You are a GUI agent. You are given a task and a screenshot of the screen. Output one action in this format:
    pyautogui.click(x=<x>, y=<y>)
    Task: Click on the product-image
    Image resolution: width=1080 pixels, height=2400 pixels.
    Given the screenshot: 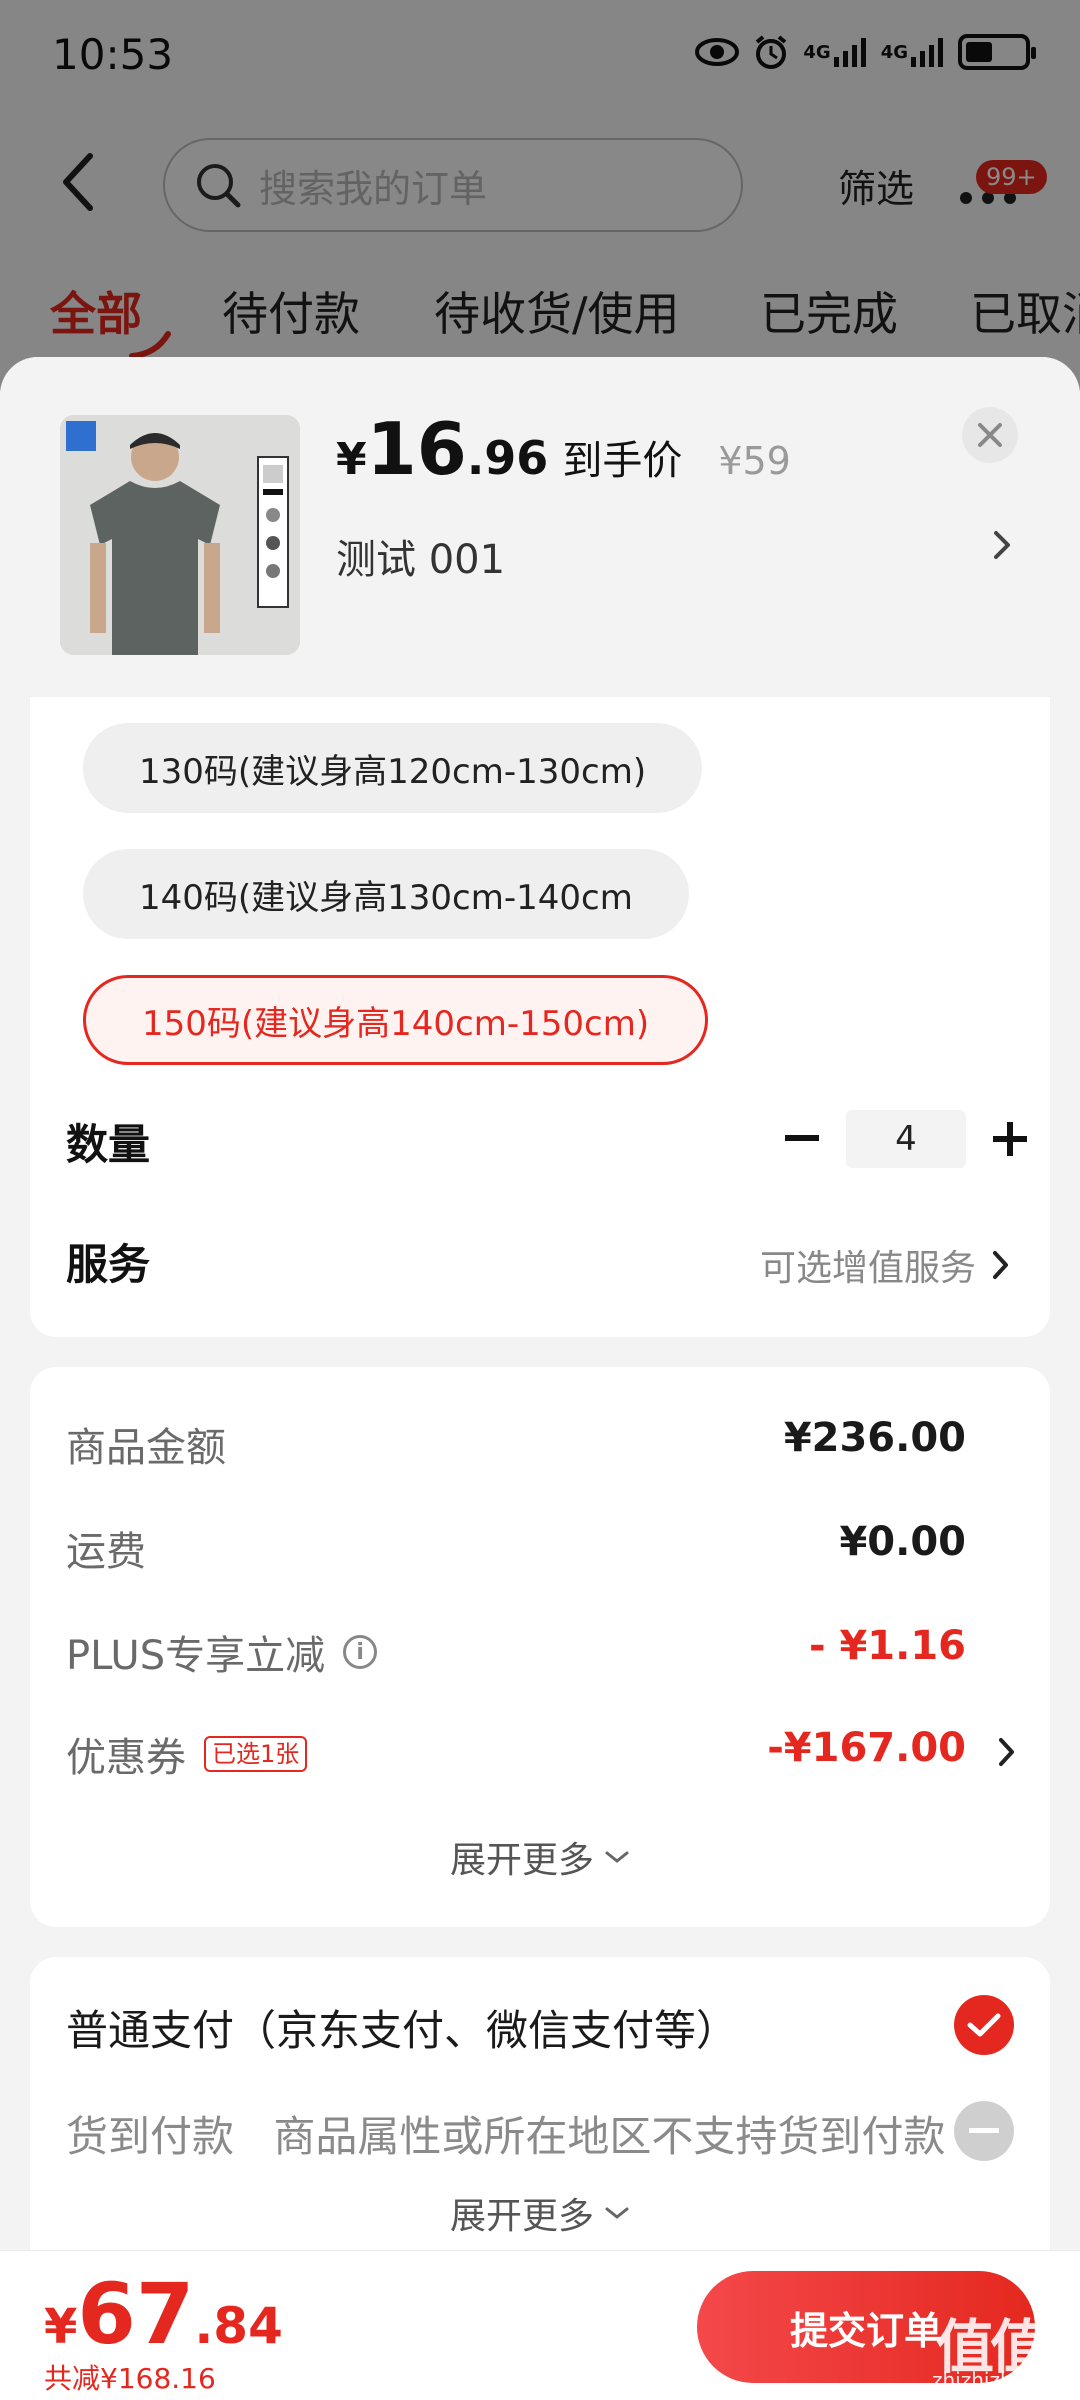 What is the action you would take?
    pyautogui.click(x=180, y=535)
    